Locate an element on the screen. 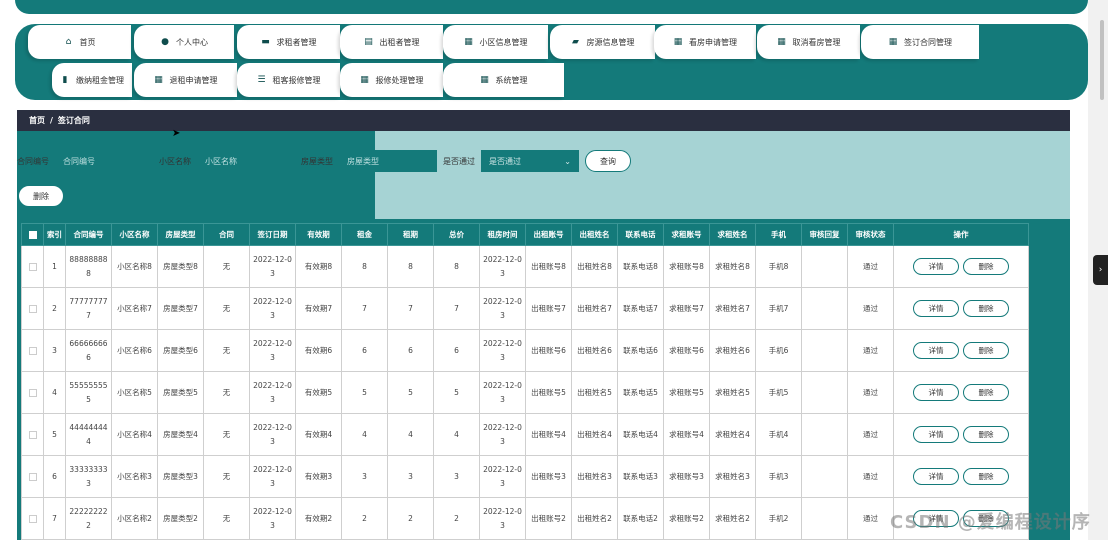  table-cell: 联系电话6 is located at coordinates (640, 350).